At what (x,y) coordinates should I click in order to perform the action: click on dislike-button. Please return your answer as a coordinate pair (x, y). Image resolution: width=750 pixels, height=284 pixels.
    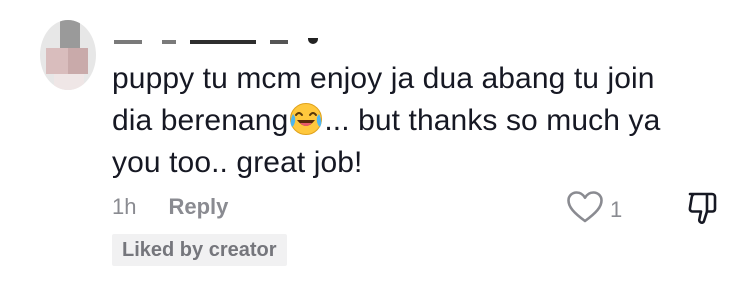
    Looking at the image, I should click on (702, 210).